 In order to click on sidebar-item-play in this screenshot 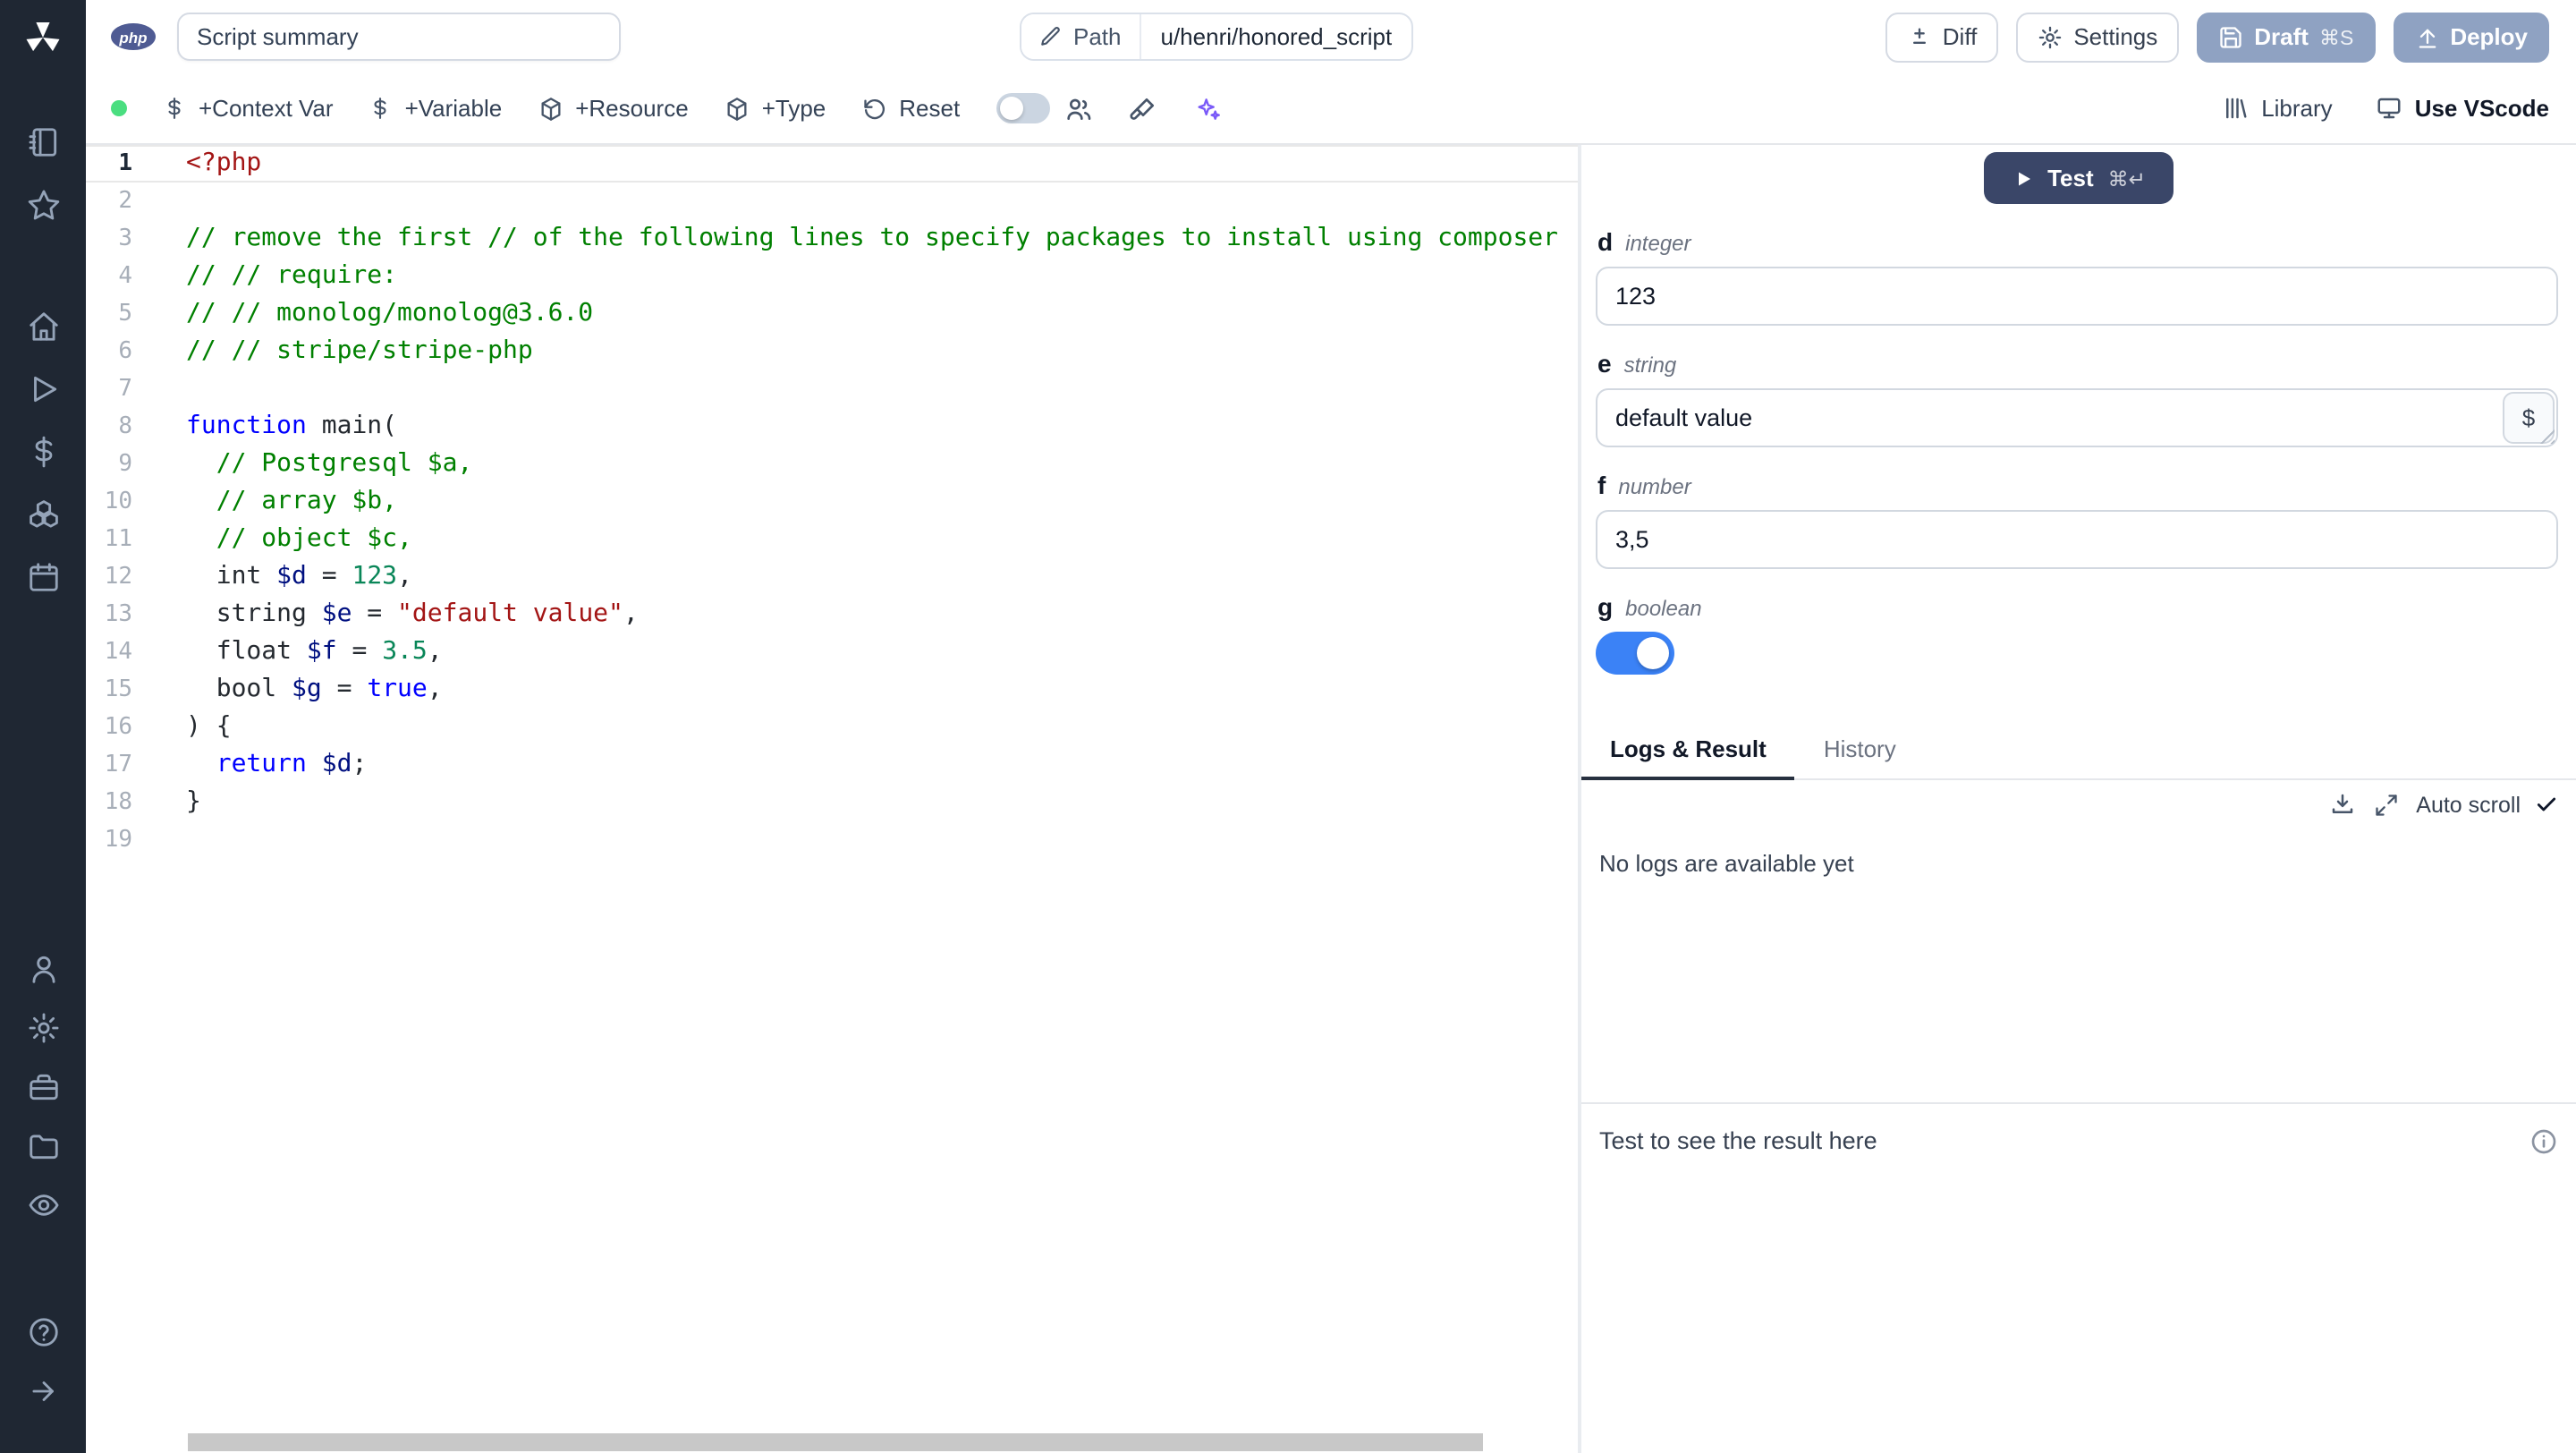, I will do `click(43, 389)`.